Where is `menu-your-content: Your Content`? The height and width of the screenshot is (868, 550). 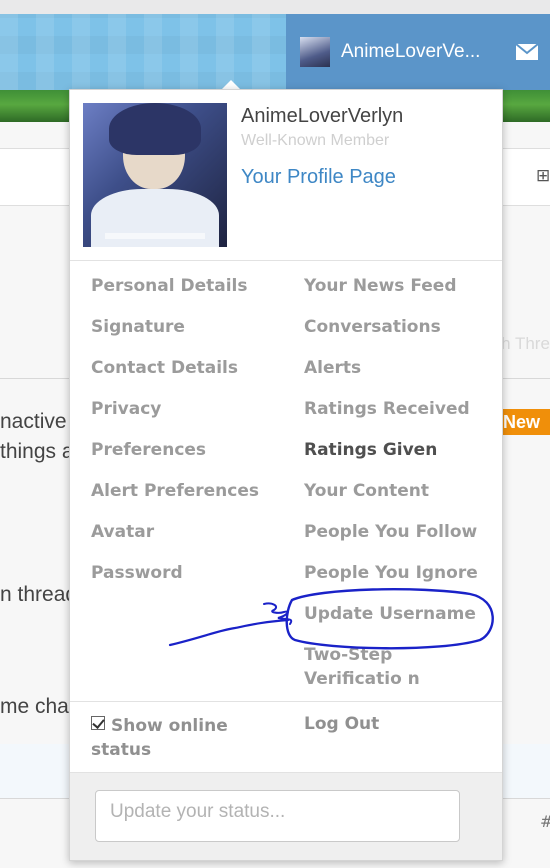
menu-your-content: Your Content is located at coordinates (394, 496).